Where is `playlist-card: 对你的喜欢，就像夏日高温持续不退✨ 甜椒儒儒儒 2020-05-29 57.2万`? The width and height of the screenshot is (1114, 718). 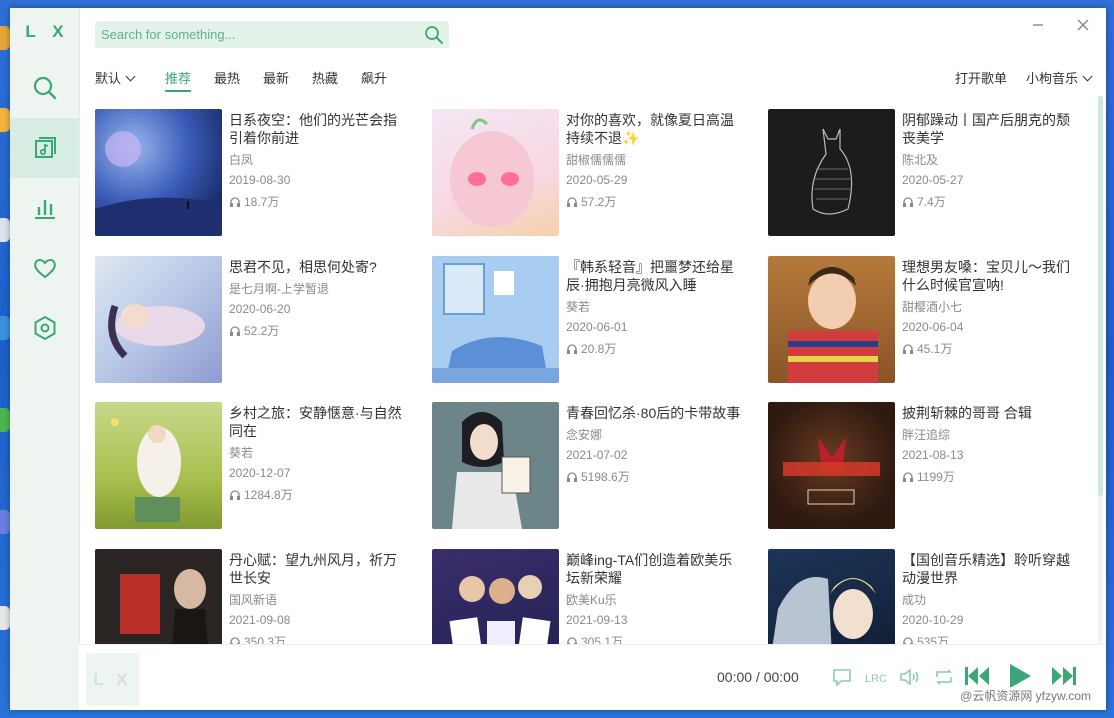
playlist-card: 对你的喜欢，就像夏日高温持续不退✨ 甜椒儒儒儒 2020-05-29 57.2万 is located at coordinates (592, 173).